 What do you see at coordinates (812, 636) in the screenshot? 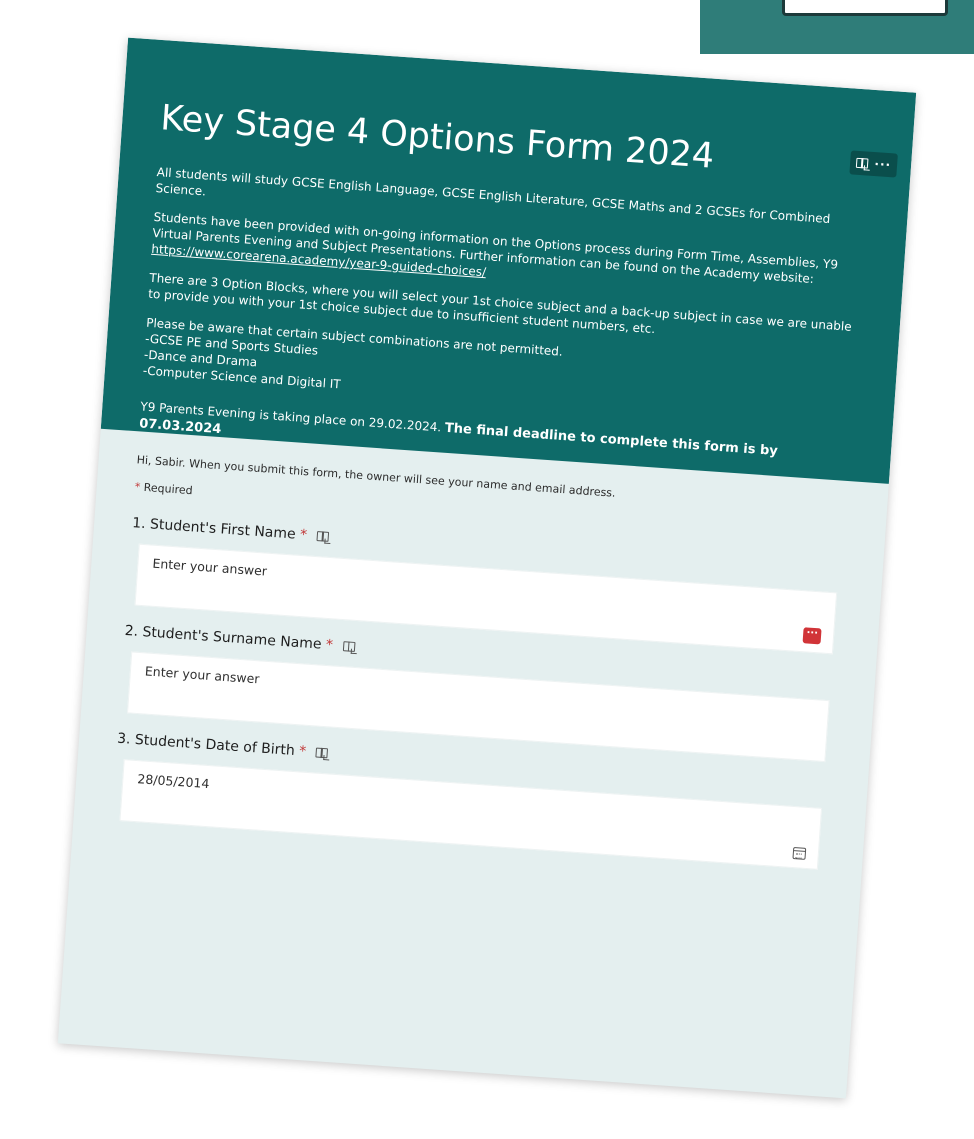
I see `ellipsis-button: ···` at bounding box center [812, 636].